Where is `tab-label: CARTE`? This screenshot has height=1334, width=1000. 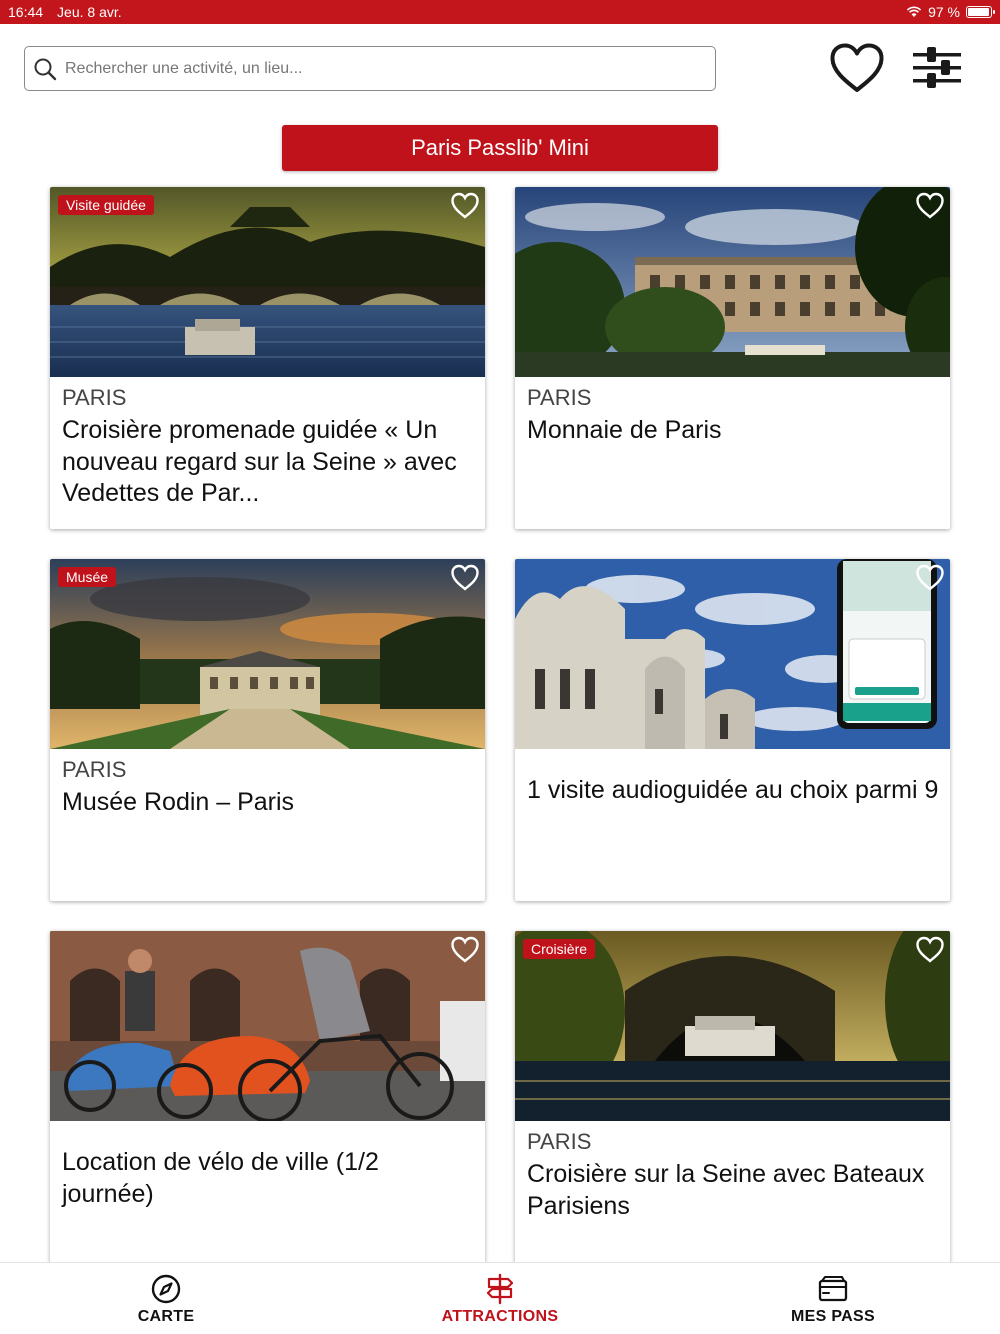 tab-label: CARTE is located at coordinates (166, 1316).